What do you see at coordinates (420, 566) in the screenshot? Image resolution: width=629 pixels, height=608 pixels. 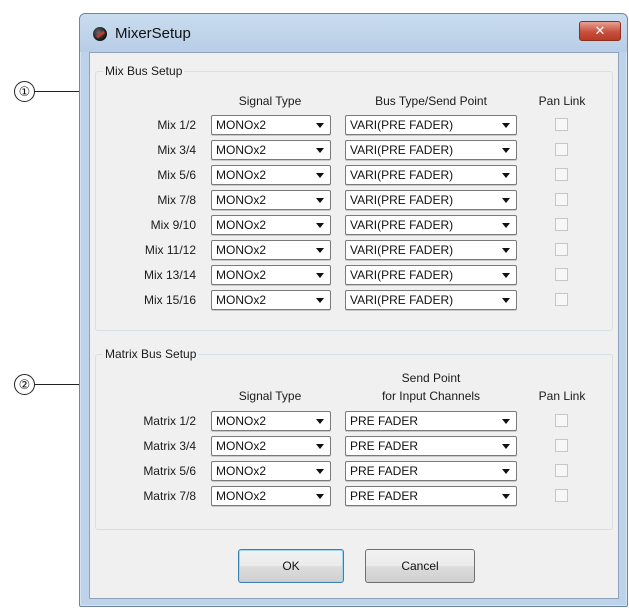 I see `cancel-button: Cancel` at bounding box center [420, 566].